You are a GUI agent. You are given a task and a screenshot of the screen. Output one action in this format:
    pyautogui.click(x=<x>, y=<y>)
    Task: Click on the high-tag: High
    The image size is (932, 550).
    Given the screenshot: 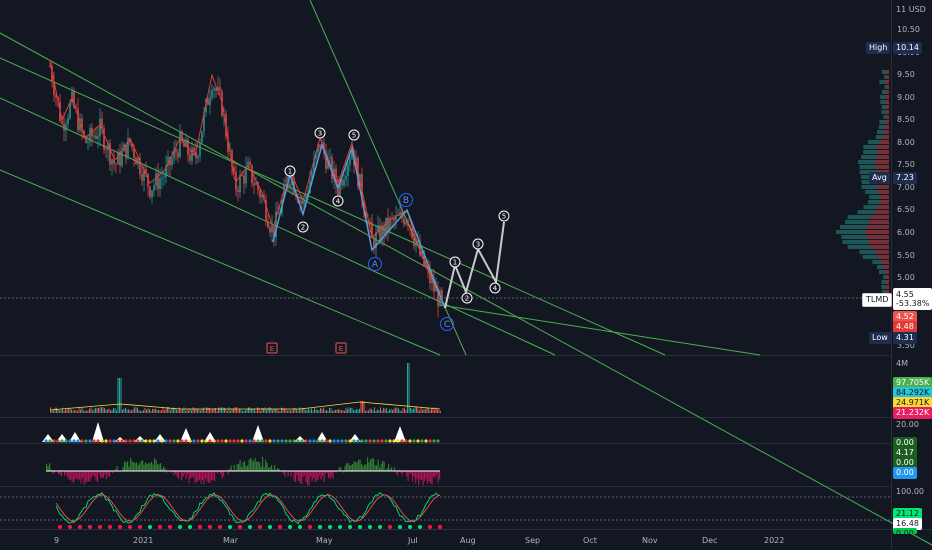 What is the action you would take?
    pyautogui.click(x=878, y=48)
    